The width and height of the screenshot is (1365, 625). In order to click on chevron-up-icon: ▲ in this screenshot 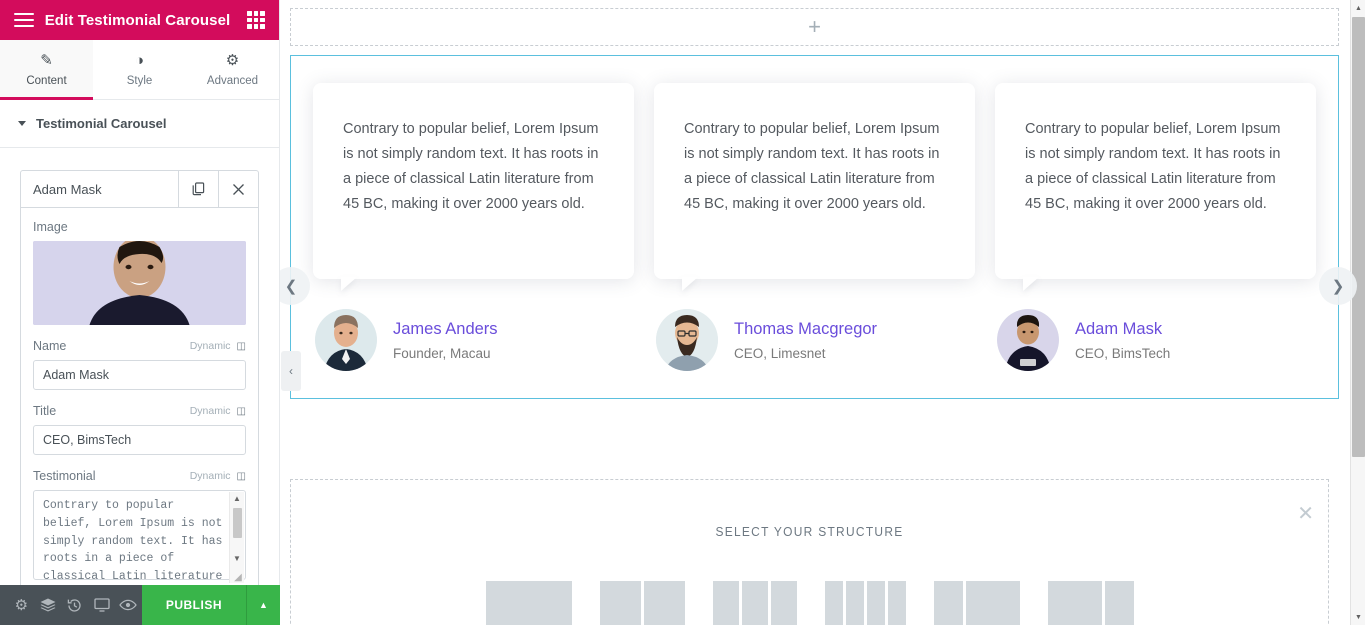, I will do `click(263, 605)`.